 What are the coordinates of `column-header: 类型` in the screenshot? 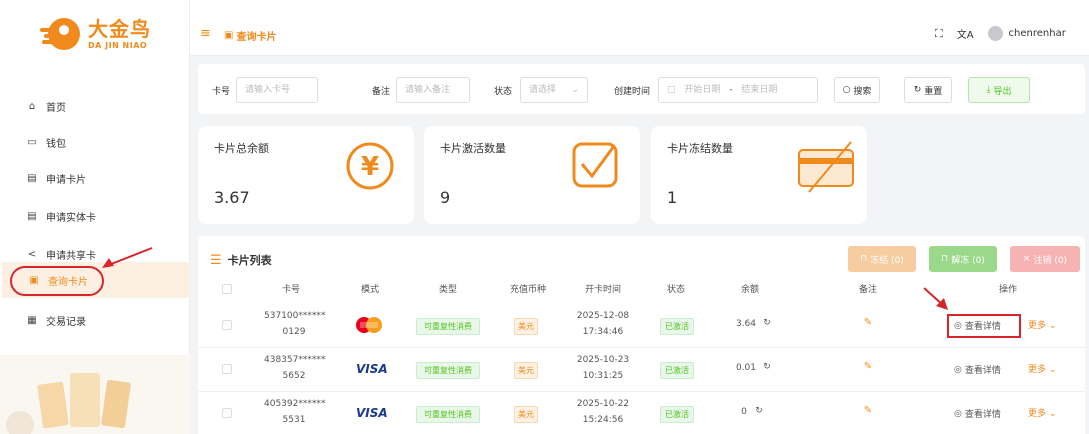 It's located at (447, 290).